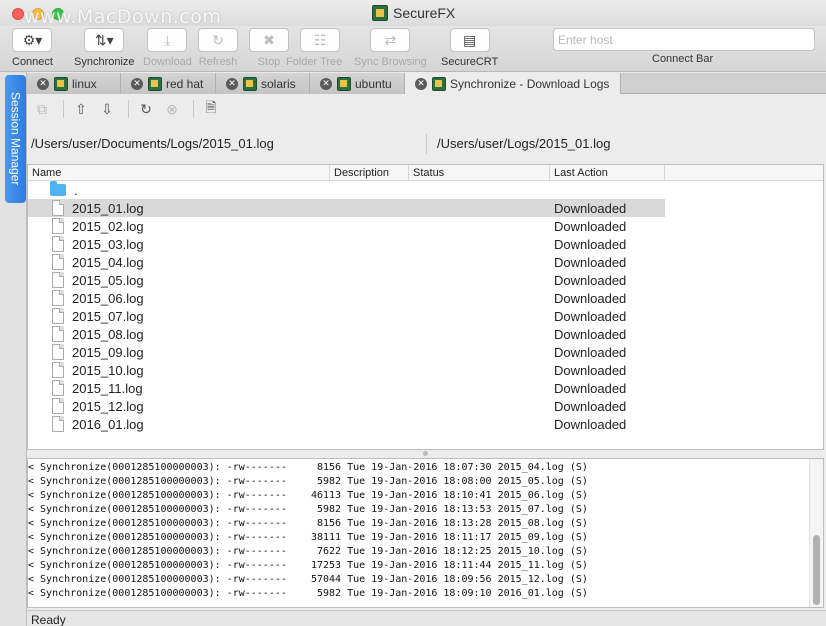  I want to click on close-window-button, so click(18, 14).